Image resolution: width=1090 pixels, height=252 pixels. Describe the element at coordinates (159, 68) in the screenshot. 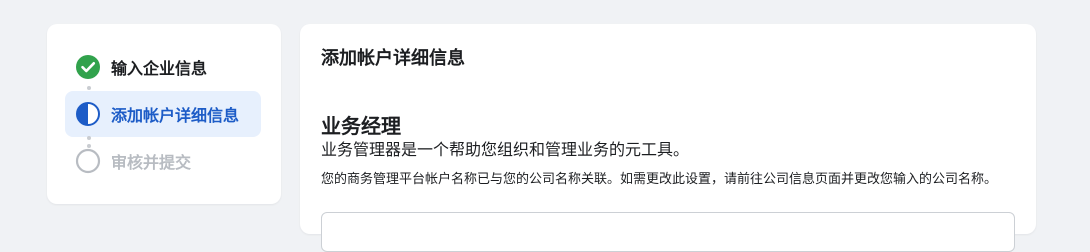

I see `step-label: 输入企业信息` at that location.